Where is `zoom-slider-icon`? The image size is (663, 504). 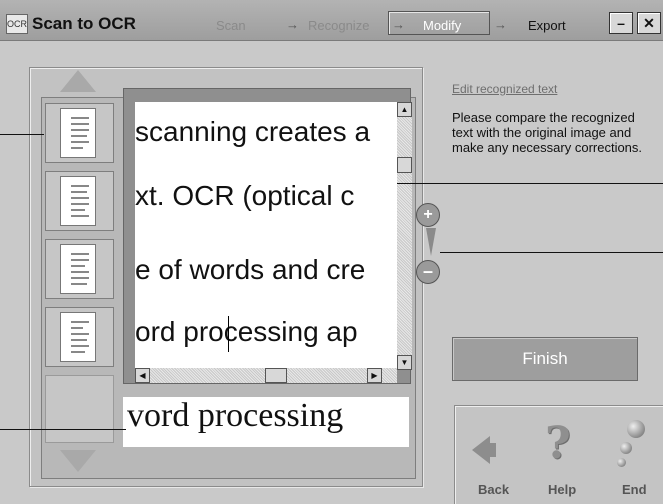 zoom-slider-icon is located at coordinates (431, 242).